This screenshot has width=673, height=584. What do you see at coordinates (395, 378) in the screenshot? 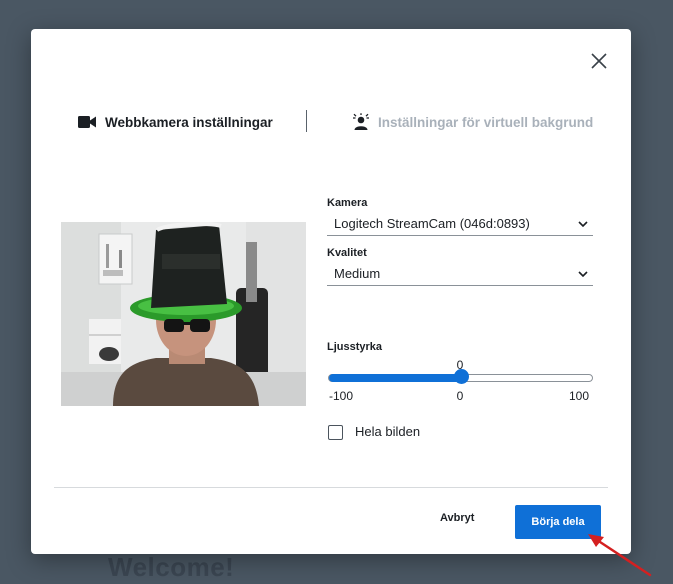
I see `brightness-slider-fill` at bounding box center [395, 378].